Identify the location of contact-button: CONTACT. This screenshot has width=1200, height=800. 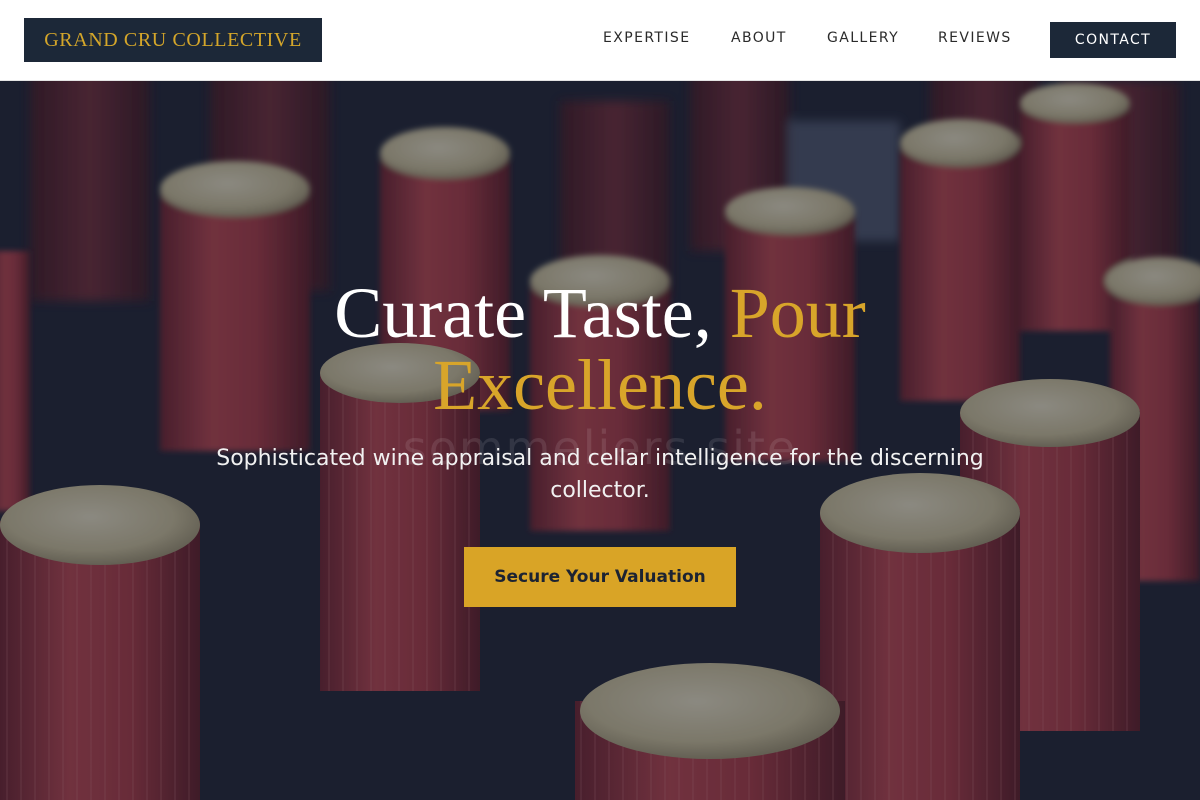
(1113, 40).